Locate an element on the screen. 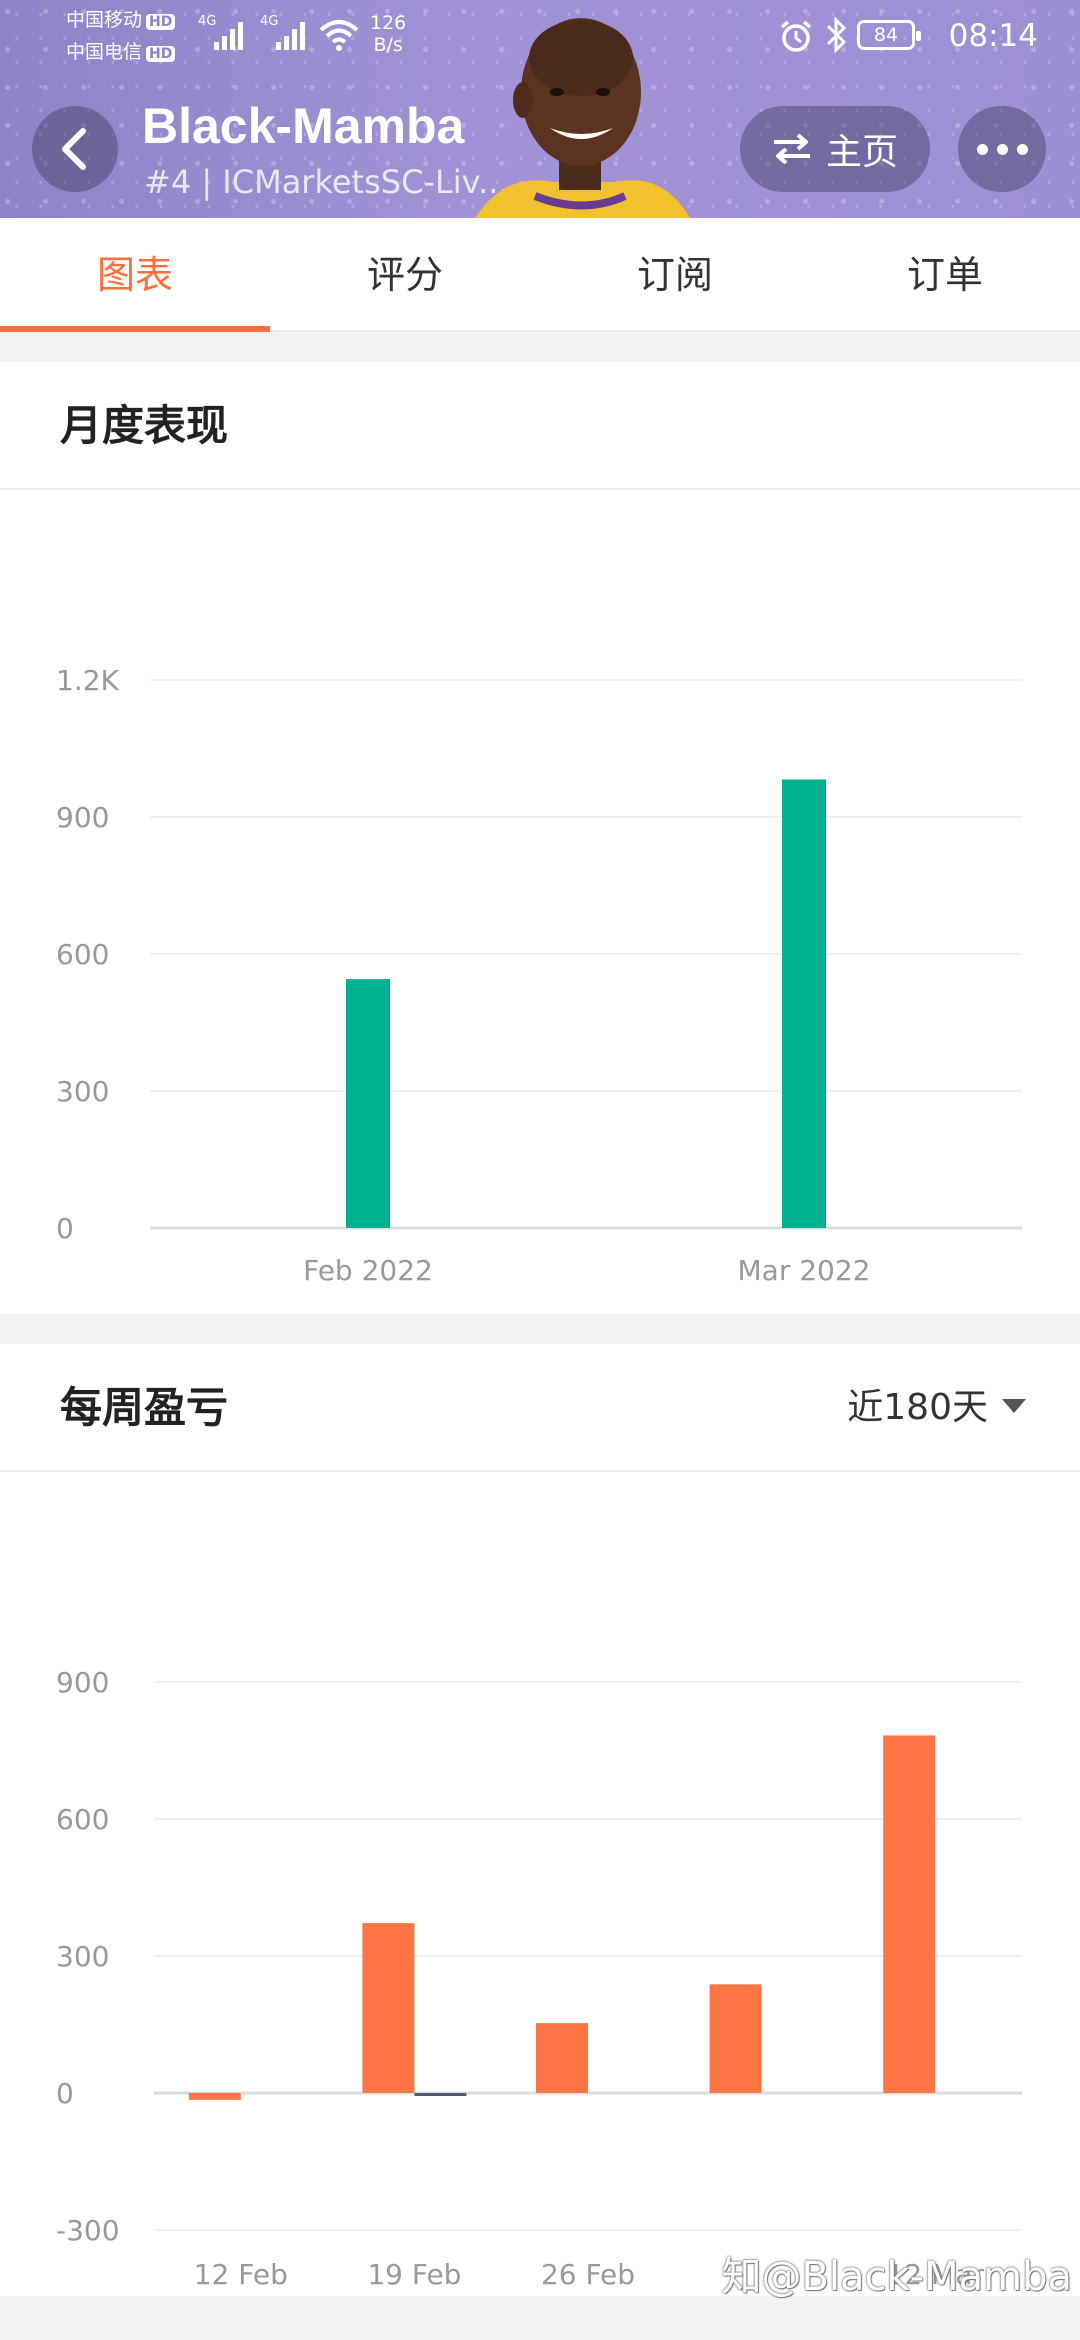 The image size is (1080, 2340). back-button is located at coordinates (75, 149).